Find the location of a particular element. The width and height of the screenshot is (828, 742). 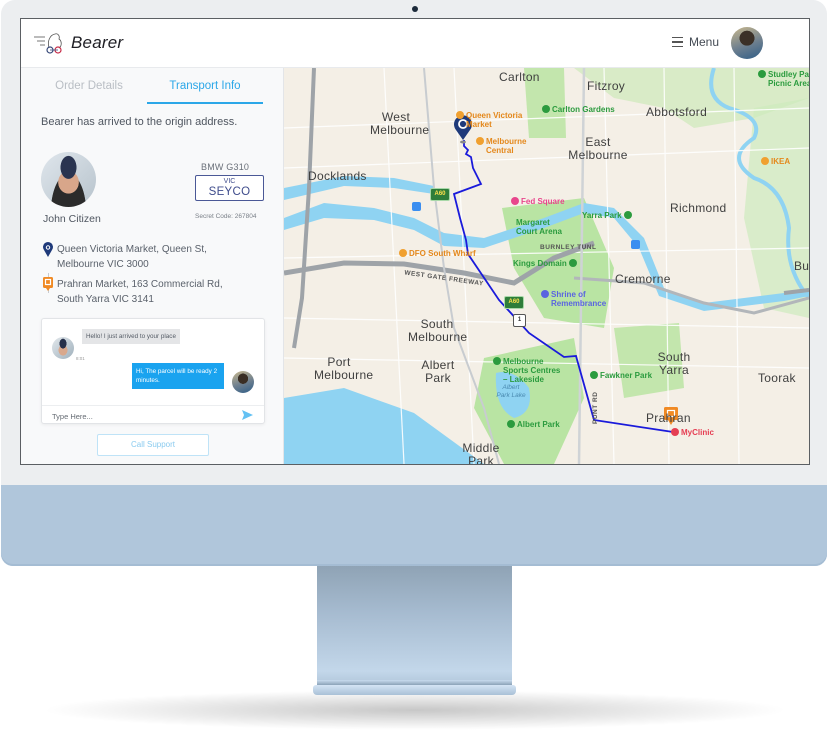

poi-msac: Melbourne Sports Centres – Lakeside is located at coordinates (530, 370).